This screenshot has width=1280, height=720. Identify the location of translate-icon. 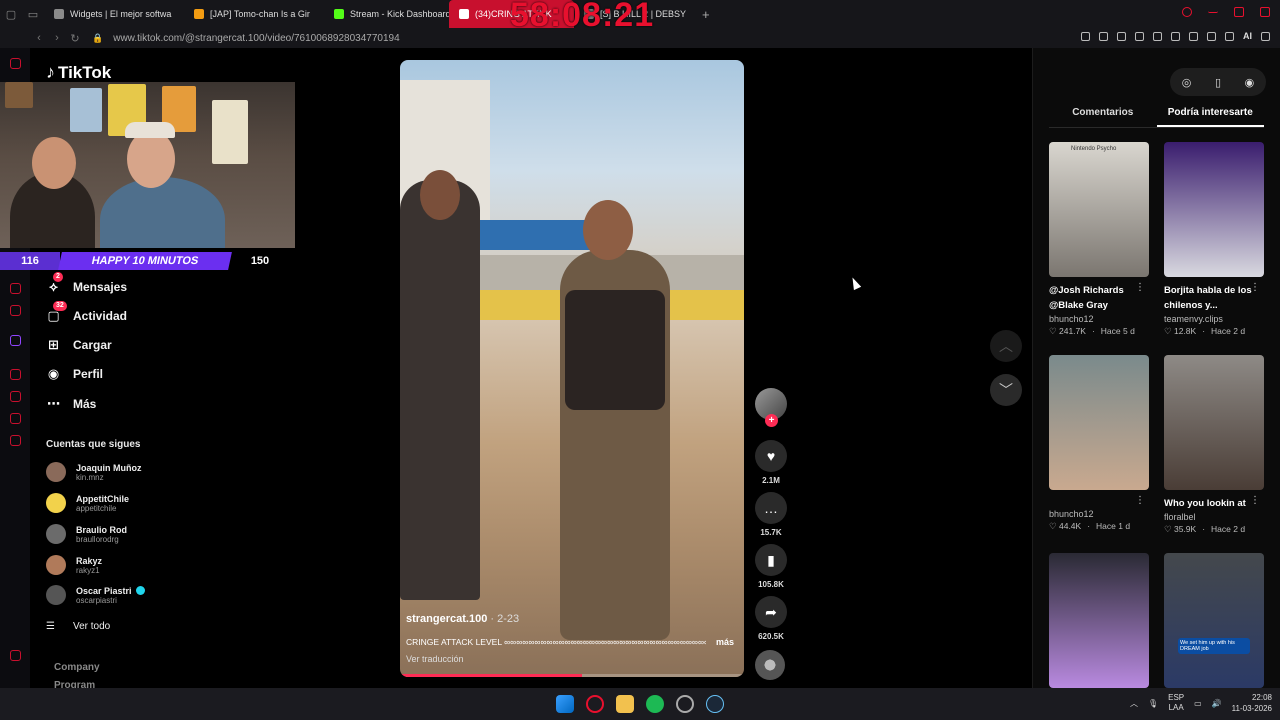
(1121, 36).